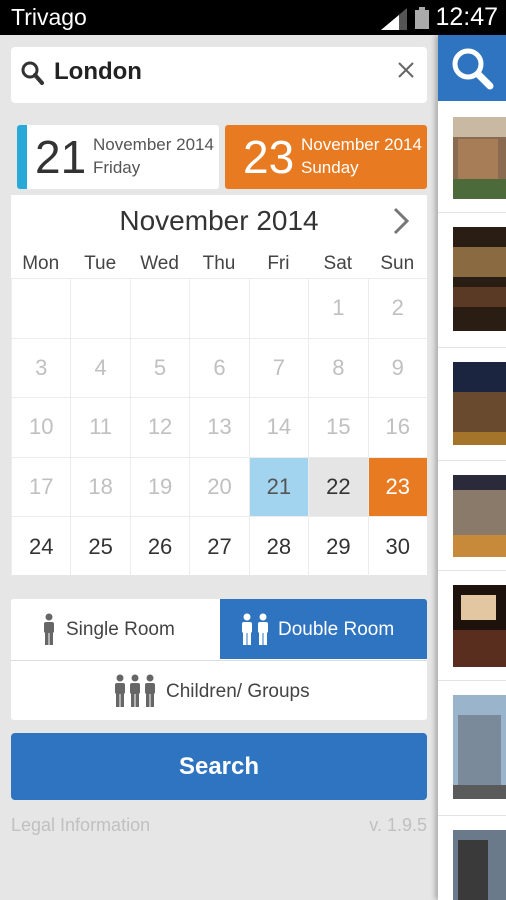 This screenshot has height=900, width=506. Describe the element at coordinates (80, 825) in the screenshot. I see `legal-information-link: Legal Information` at that location.